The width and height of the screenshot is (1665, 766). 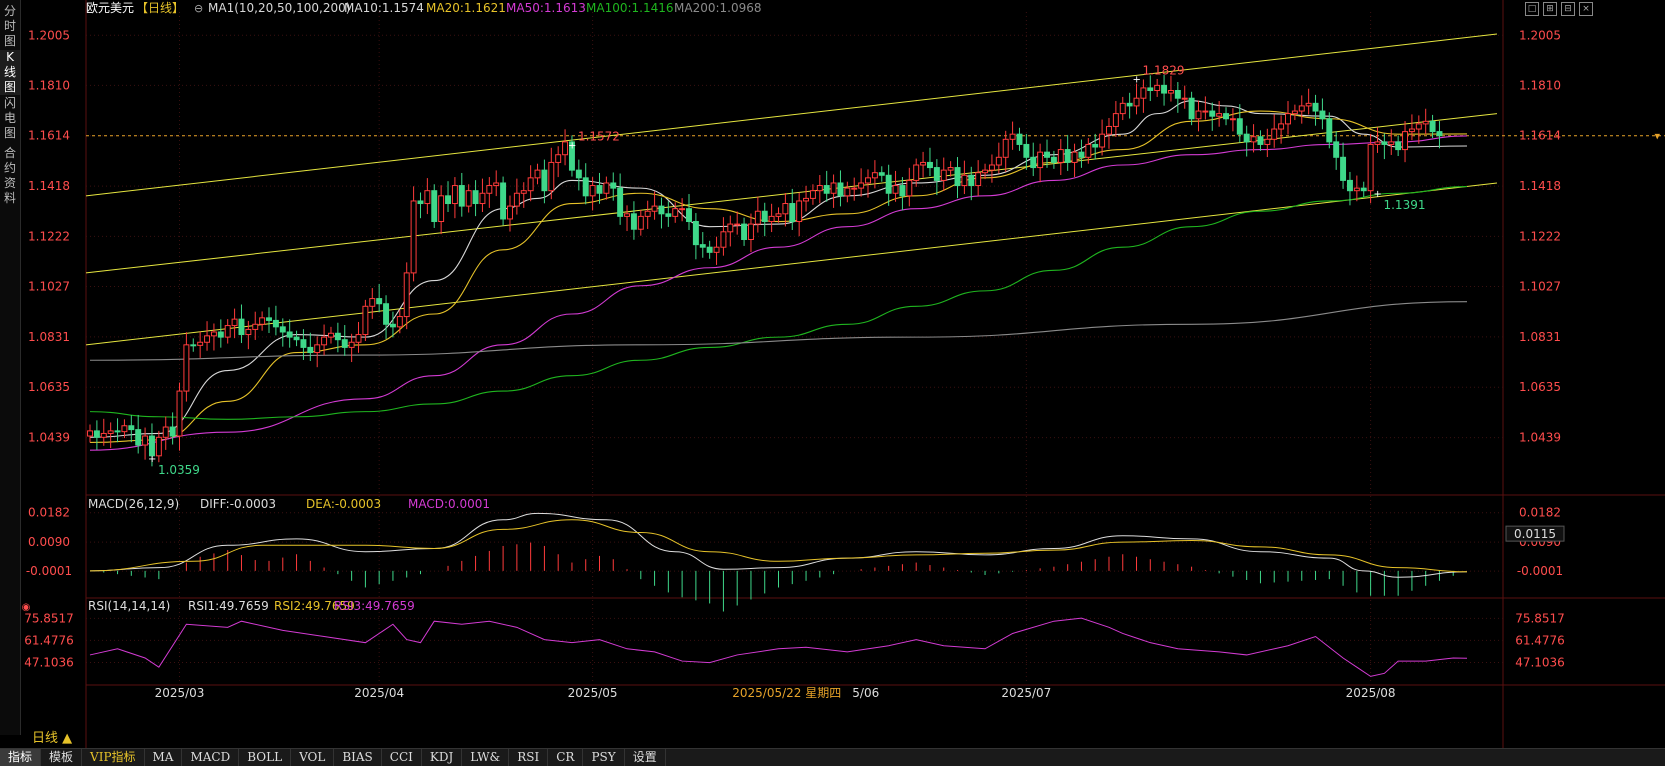 I want to click on current-price-marker: ▾, so click(x=1657, y=136).